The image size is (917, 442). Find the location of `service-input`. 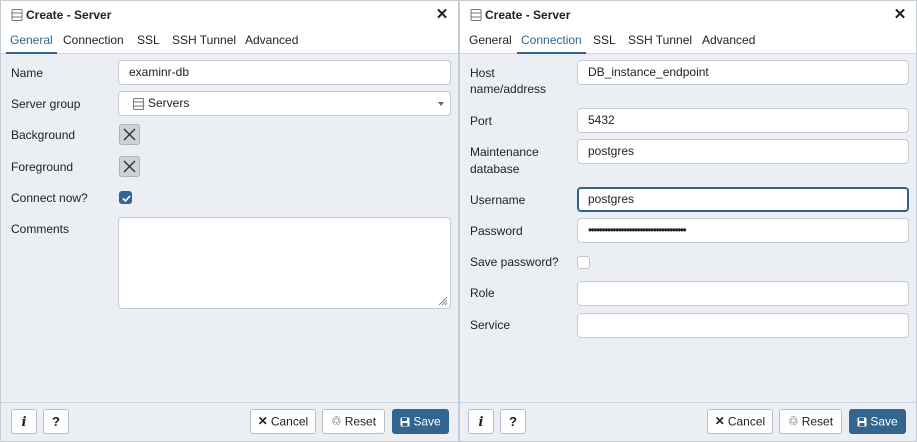

service-input is located at coordinates (743, 325).